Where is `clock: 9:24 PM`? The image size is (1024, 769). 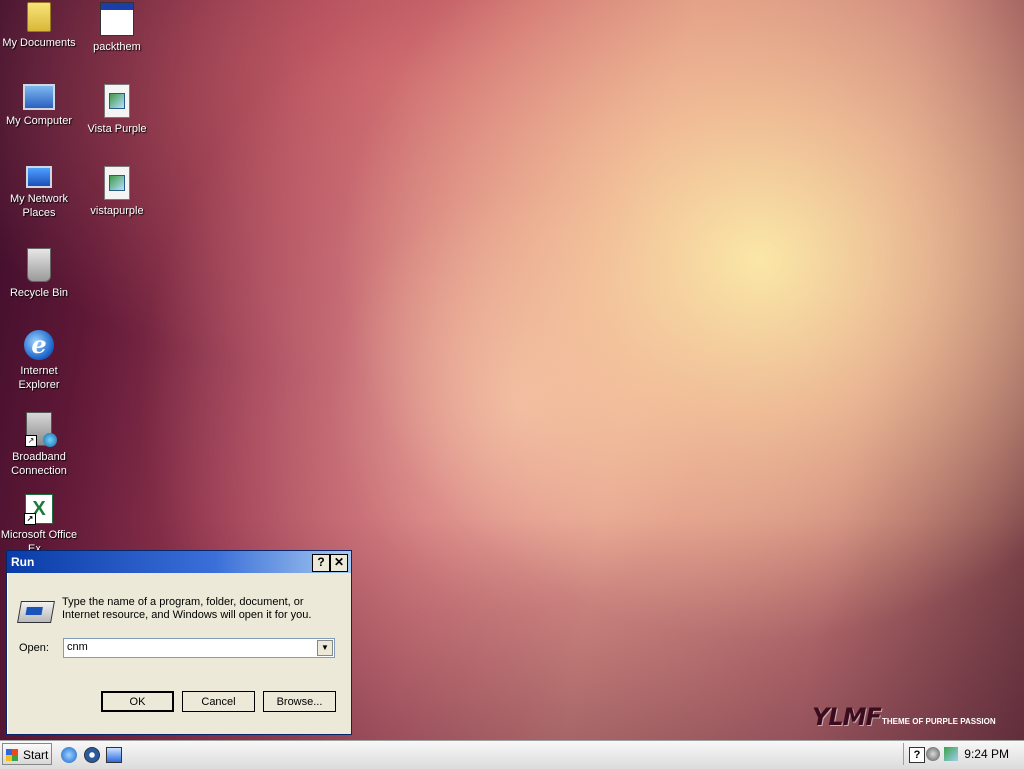
clock: 9:24 PM is located at coordinates (986, 754).